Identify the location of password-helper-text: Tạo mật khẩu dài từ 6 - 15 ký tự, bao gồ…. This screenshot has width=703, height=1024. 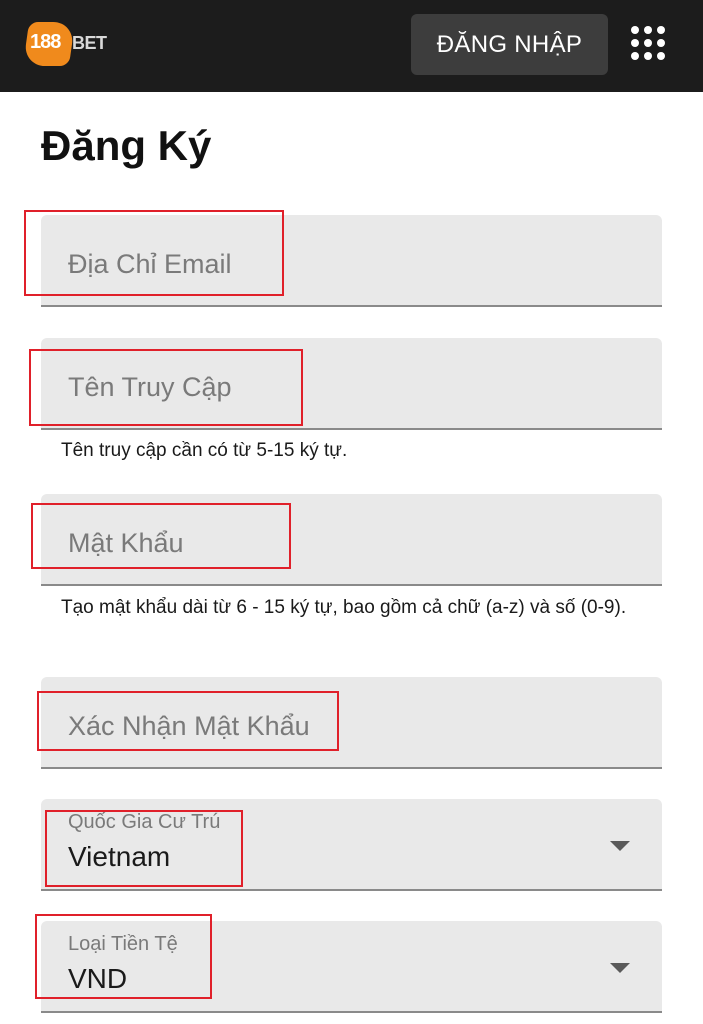
(344, 607).